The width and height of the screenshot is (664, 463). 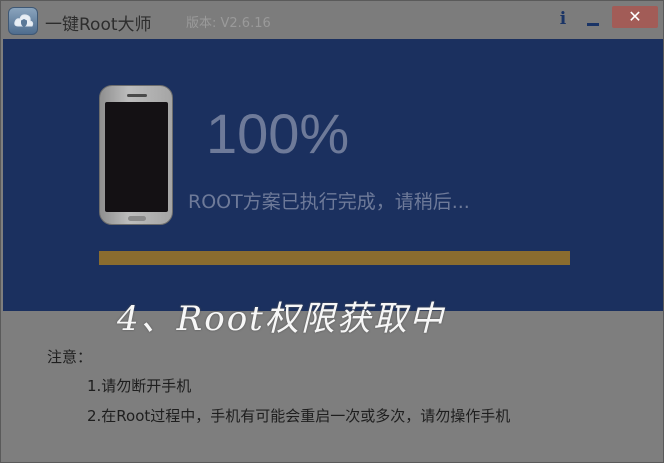 I want to click on close-icon: ✕, so click(x=635, y=16).